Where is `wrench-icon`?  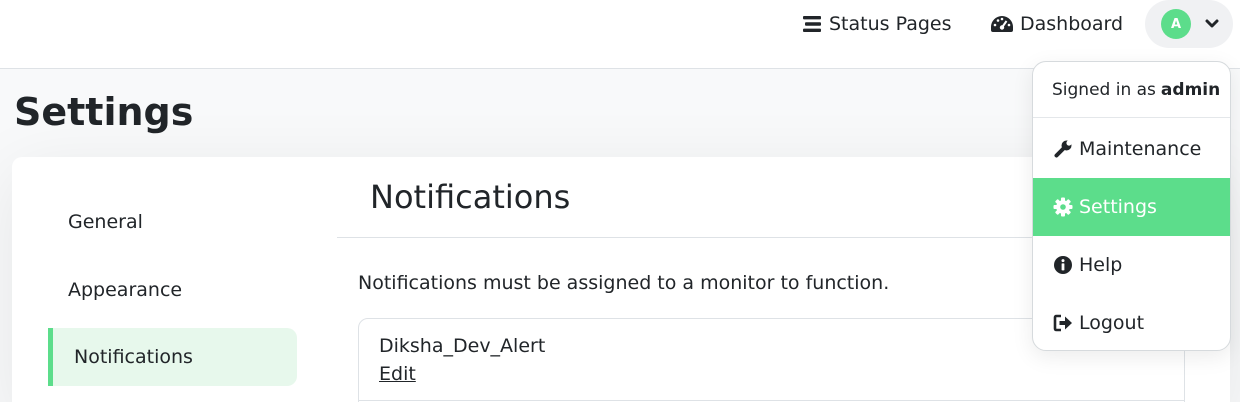
wrench-icon is located at coordinates (1063, 149).